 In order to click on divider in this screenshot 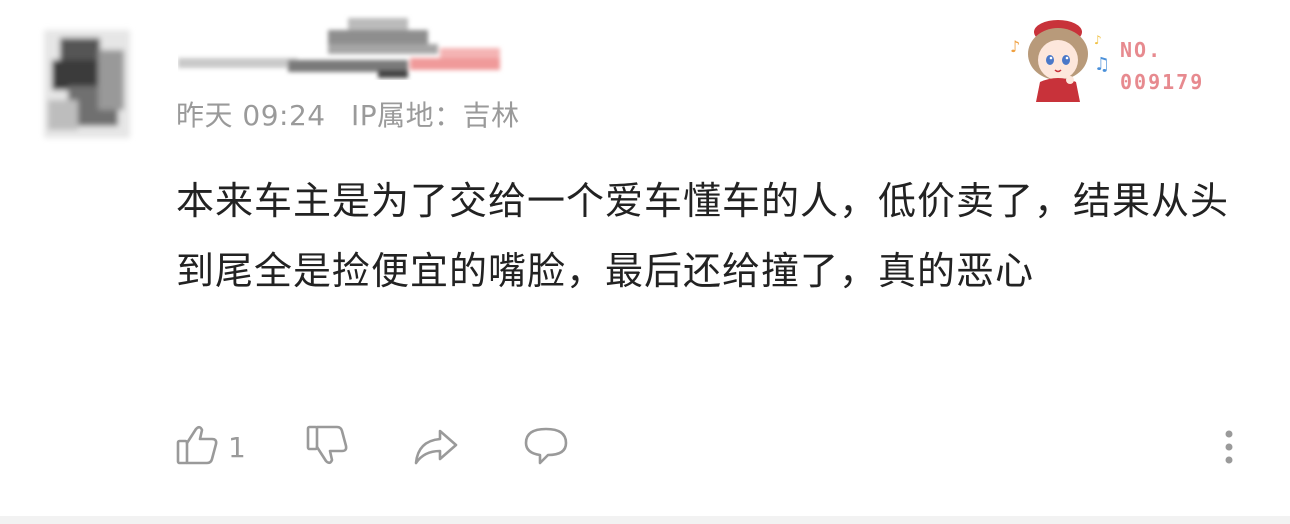, I will do `click(645, 520)`.